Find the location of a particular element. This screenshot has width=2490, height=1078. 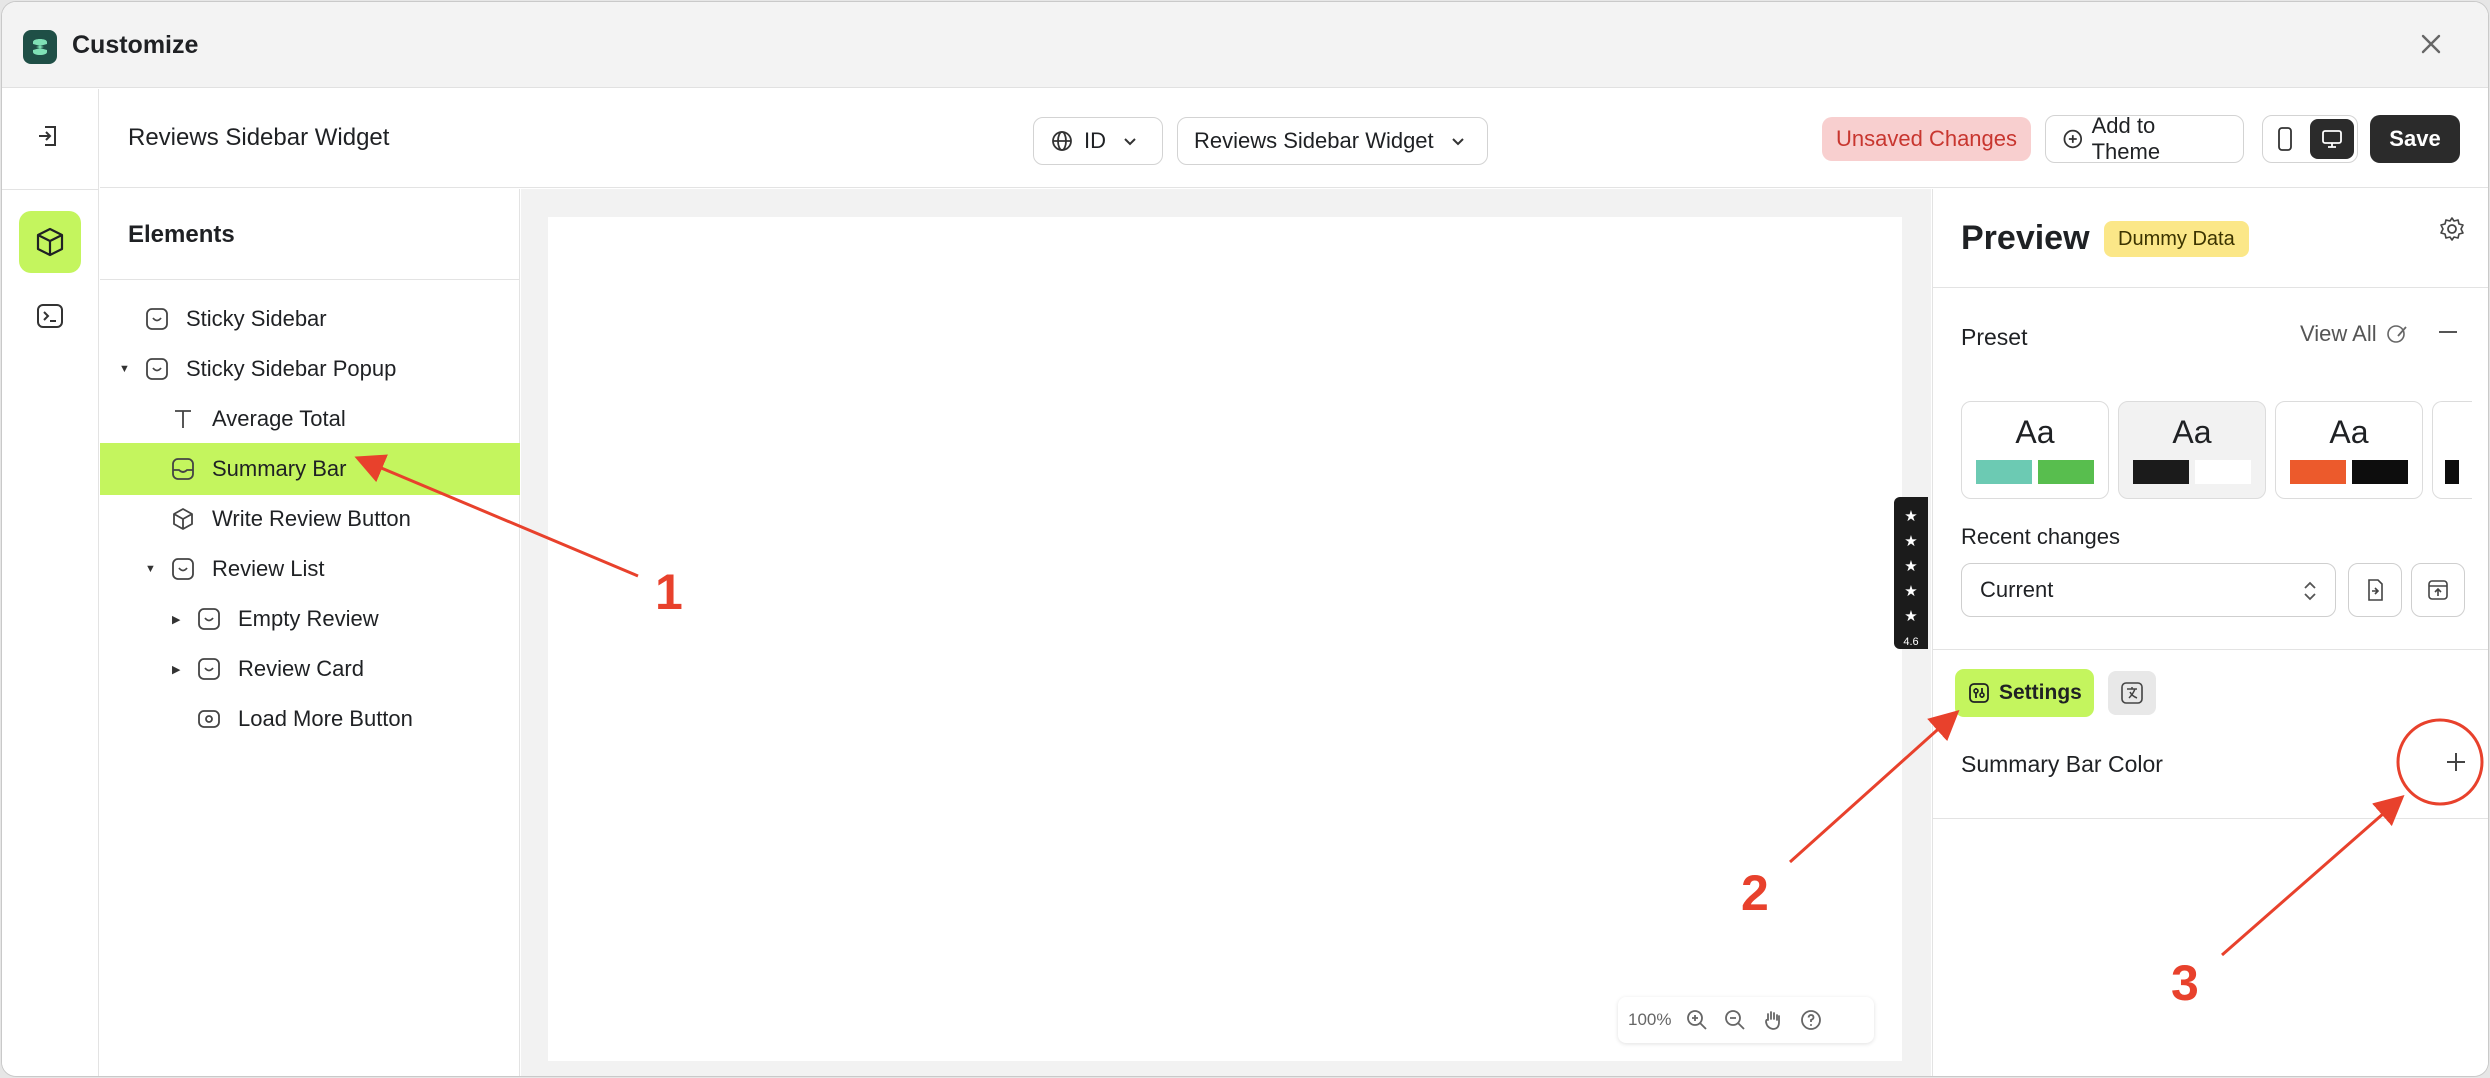

tree-item-average-total: Average Total is located at coordinates (310, 419).